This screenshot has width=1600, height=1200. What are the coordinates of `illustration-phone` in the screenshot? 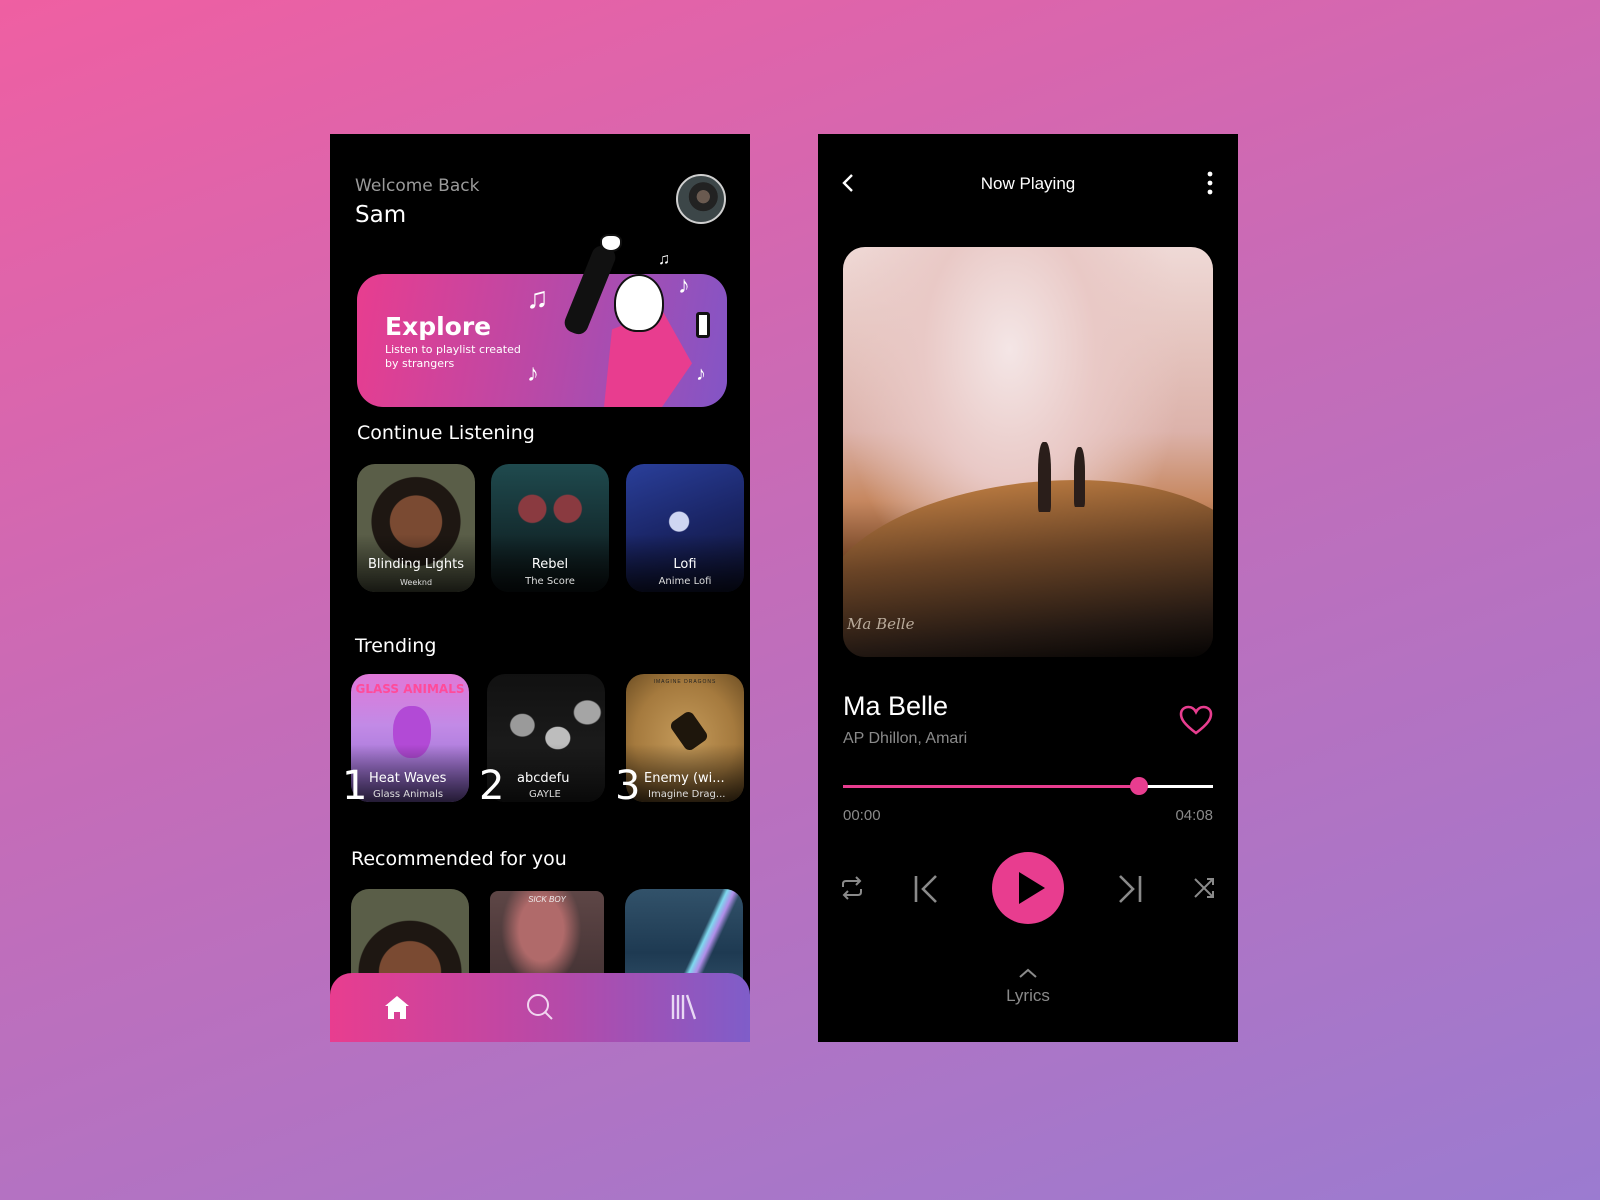 It's located at (703, 325).